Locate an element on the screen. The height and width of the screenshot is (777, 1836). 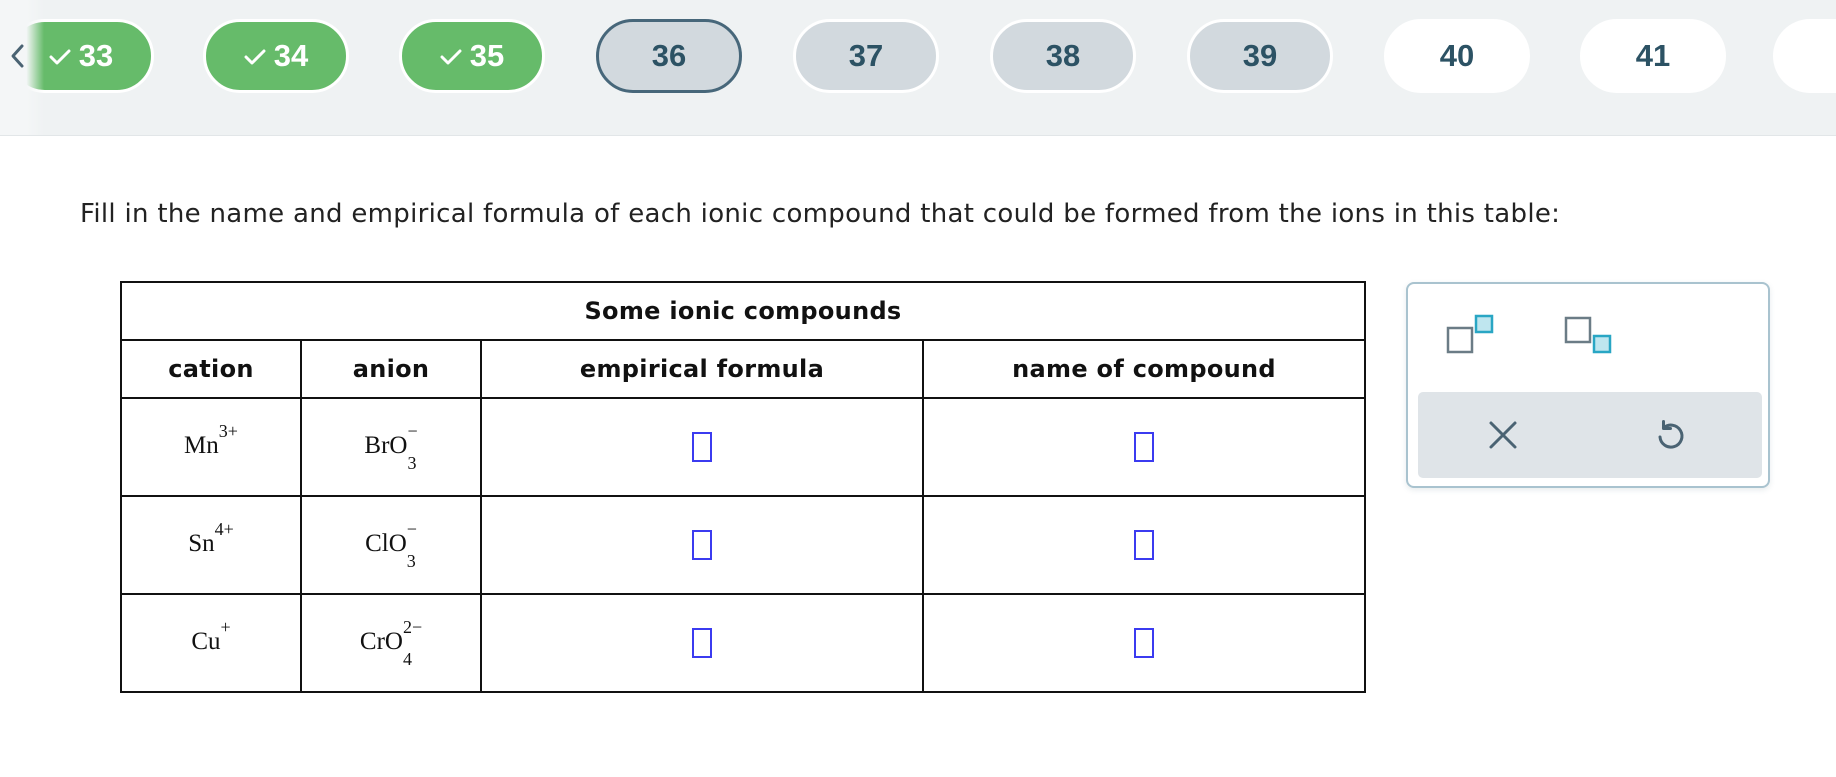
question-number: 40 is located at coordinates (1457, 55).